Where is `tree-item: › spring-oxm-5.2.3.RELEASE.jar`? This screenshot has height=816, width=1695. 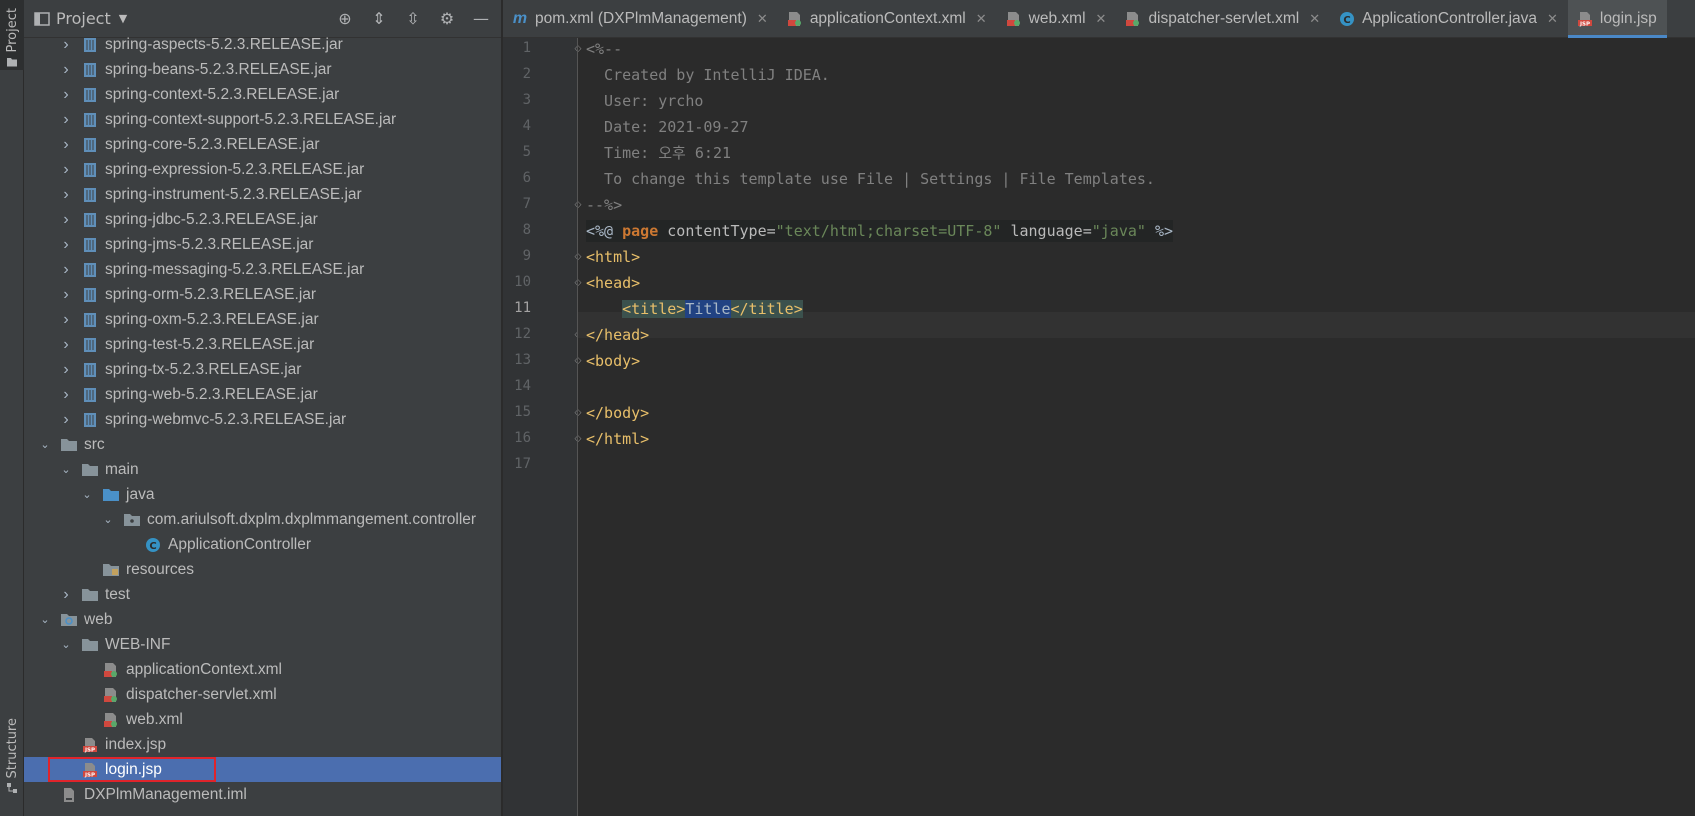 tree-item: › spring-oxm-5.2.3.RELEASE.jar is located at coordinates (262, 319).